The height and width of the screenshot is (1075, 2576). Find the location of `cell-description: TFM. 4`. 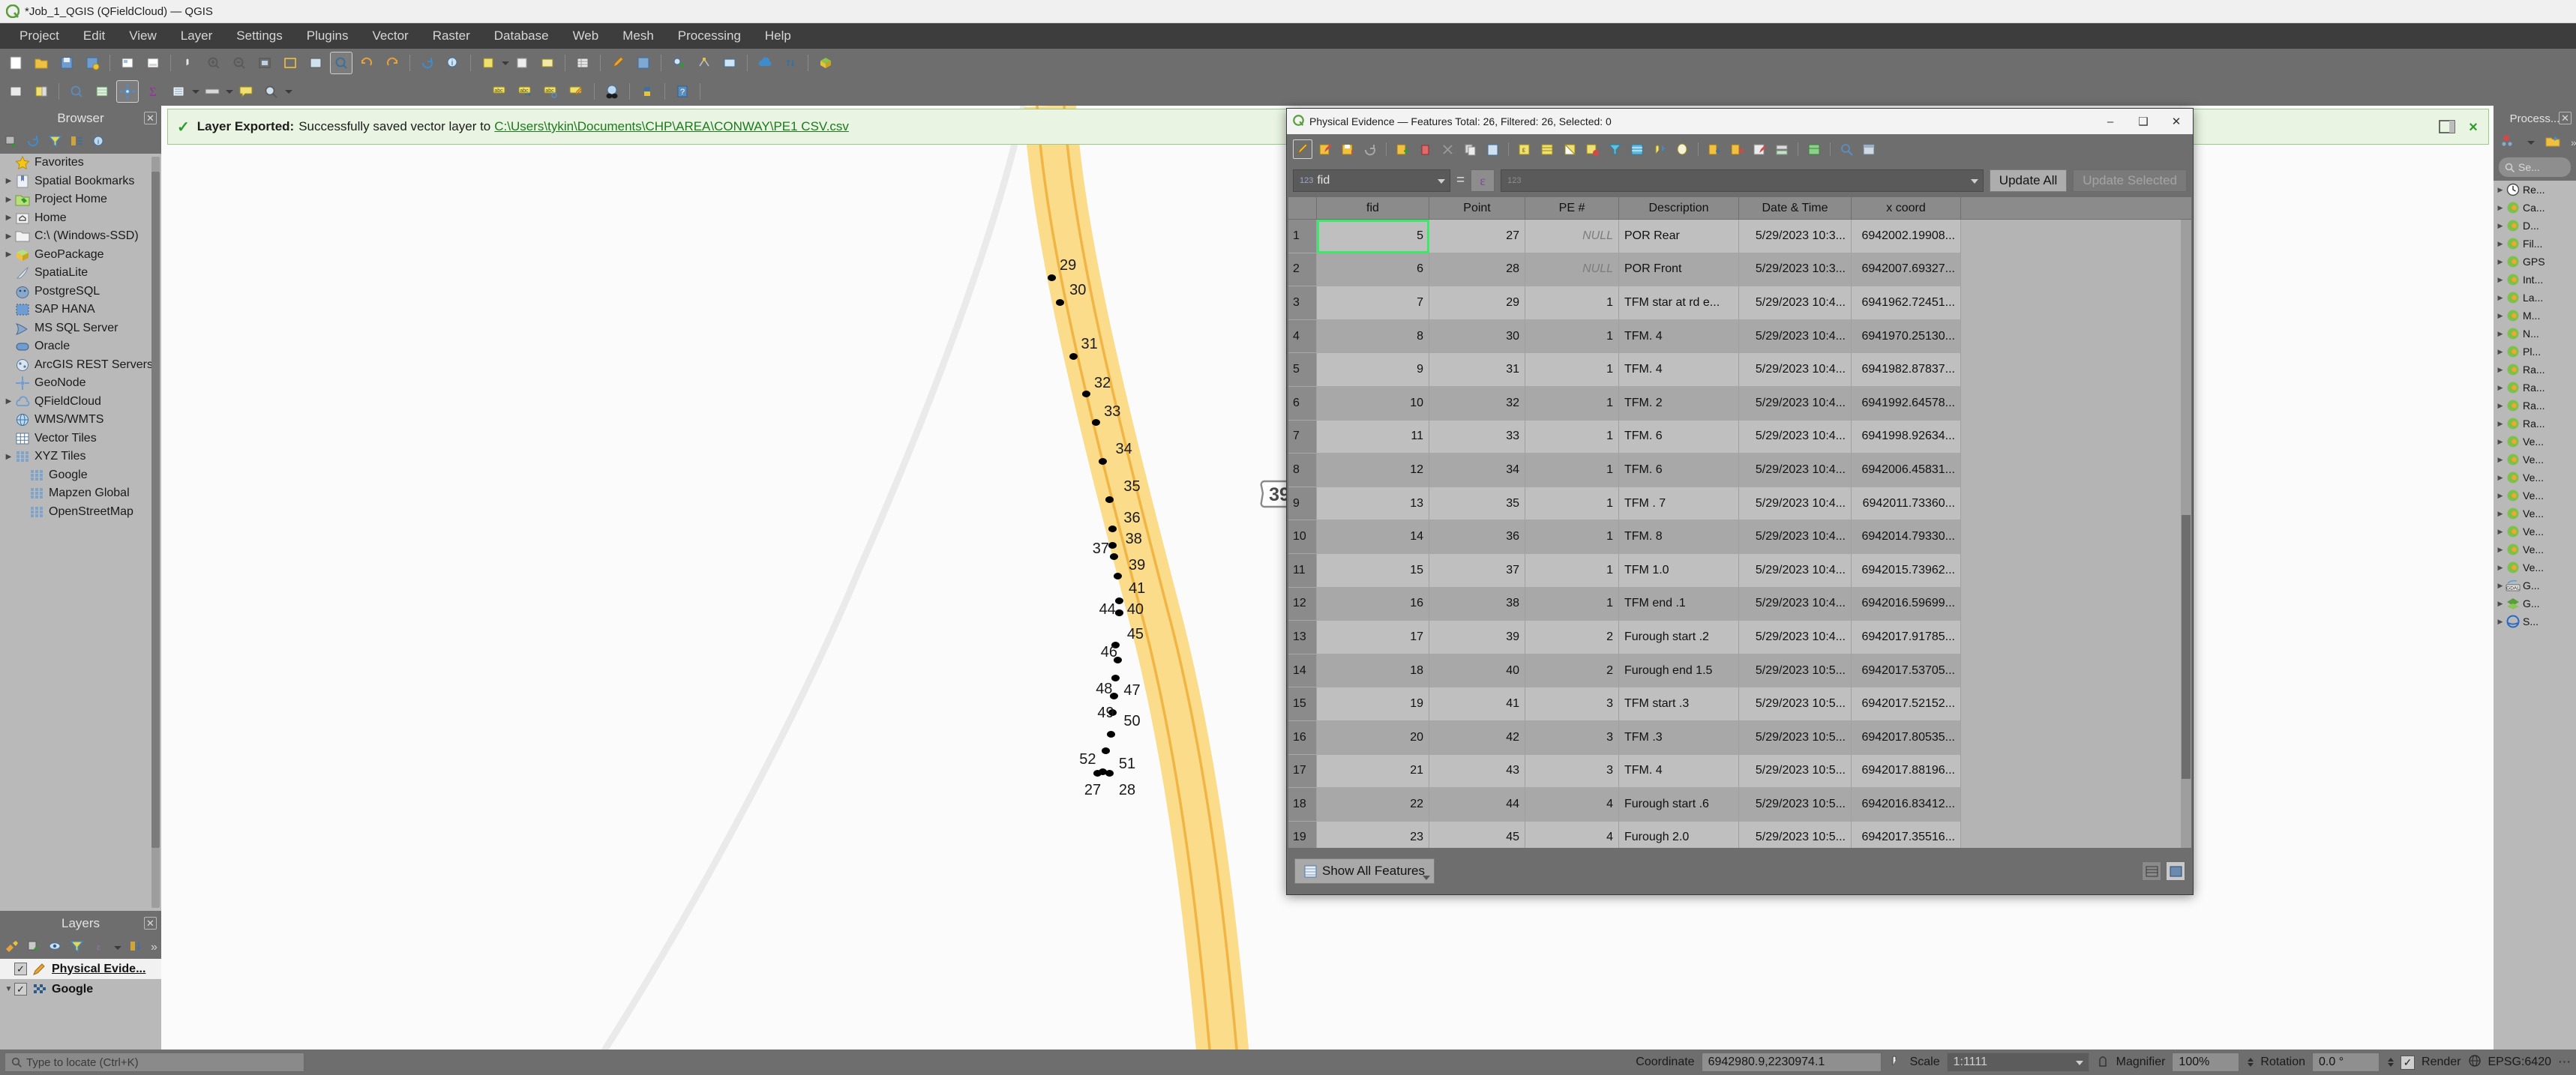

cell-description: TFM. 4 is located at coordinates (1679, 370).